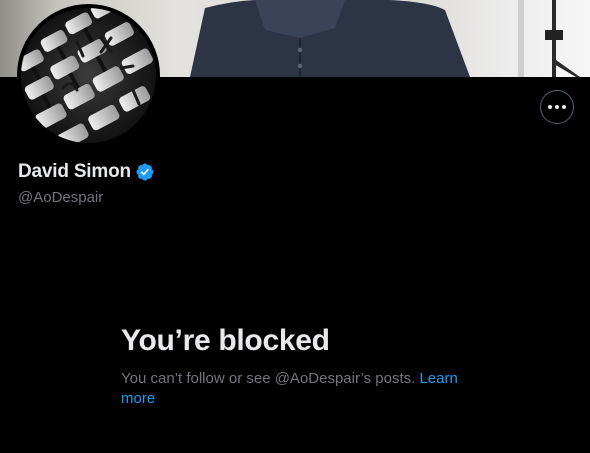 This screenshot has height=453, width=590. I want to click on blocked-title: You’re blocked, so click(225, 340).